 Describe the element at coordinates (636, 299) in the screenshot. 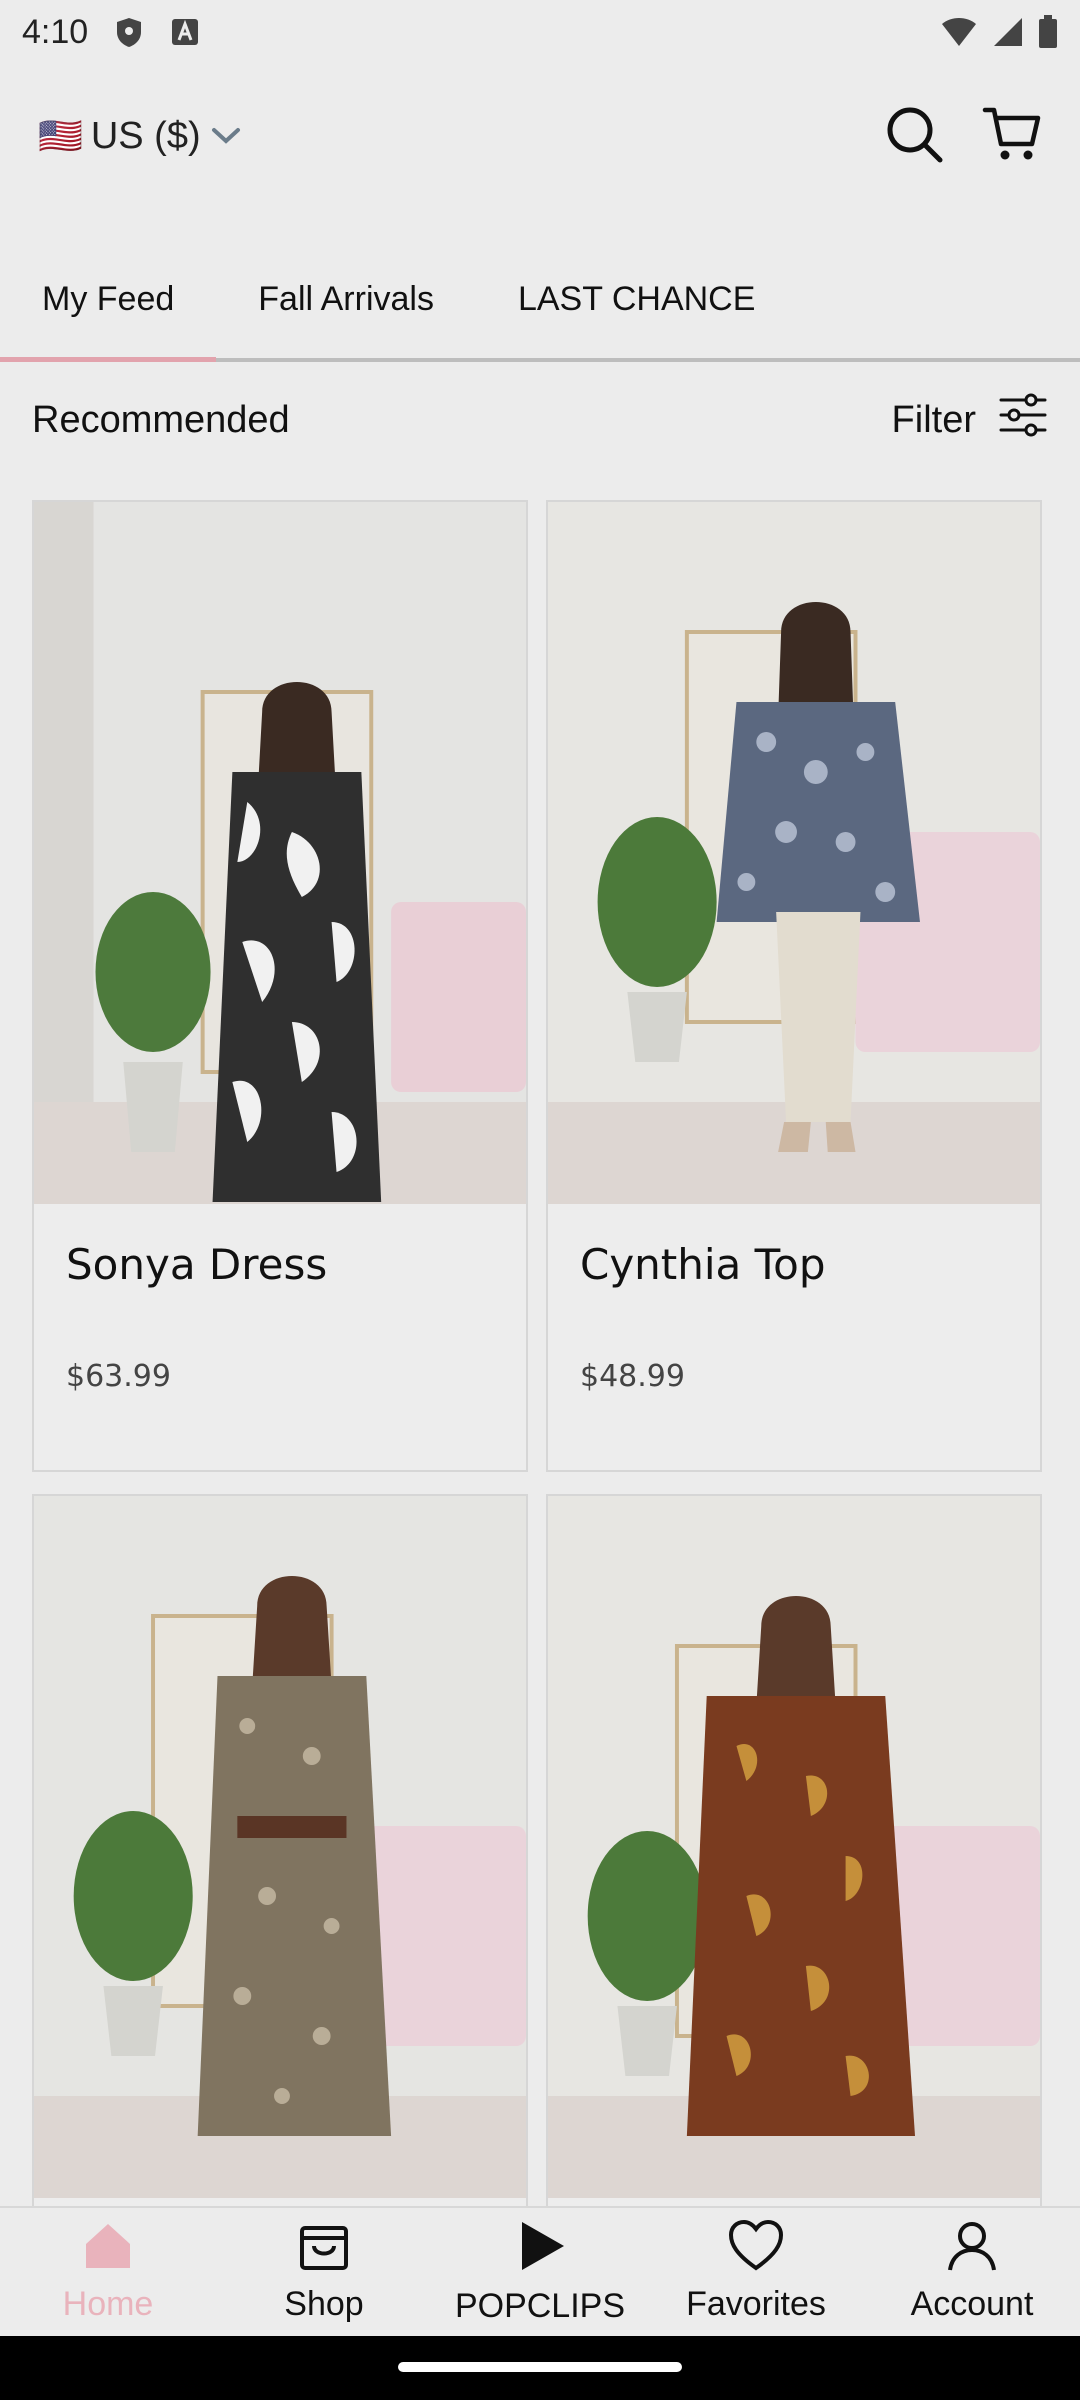

I see `tab-last-chance: LAST CHANCE` at that location.